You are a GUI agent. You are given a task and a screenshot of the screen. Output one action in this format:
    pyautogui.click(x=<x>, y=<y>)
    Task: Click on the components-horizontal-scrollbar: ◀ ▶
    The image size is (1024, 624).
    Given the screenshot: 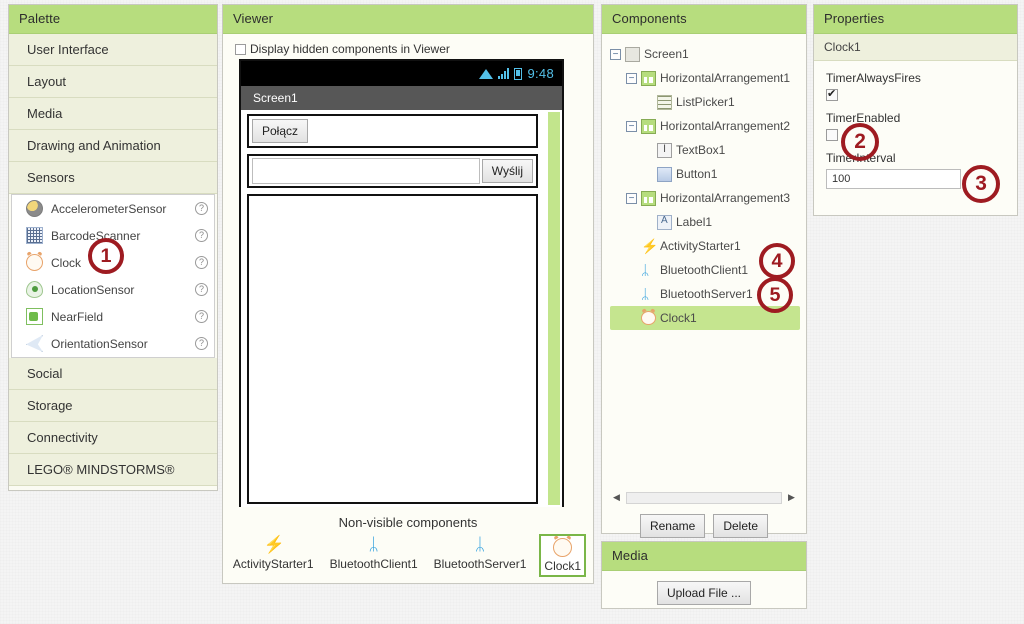 What is the action you would take?
    pyautogui.click(x=704, y=497)
    